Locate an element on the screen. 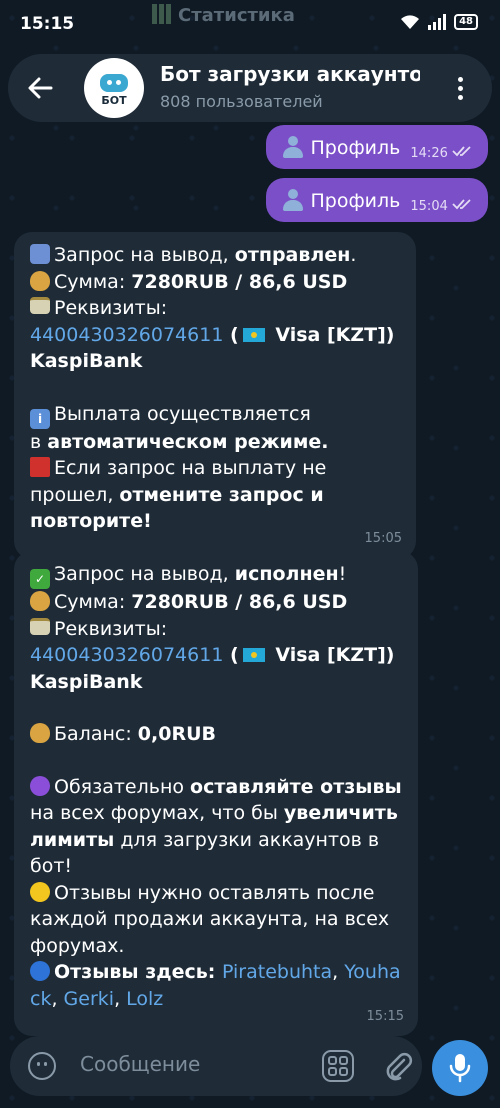 This screenshot has width=500, height=1108. message-composer: Сообщение is located at coordinates (216, 1066).